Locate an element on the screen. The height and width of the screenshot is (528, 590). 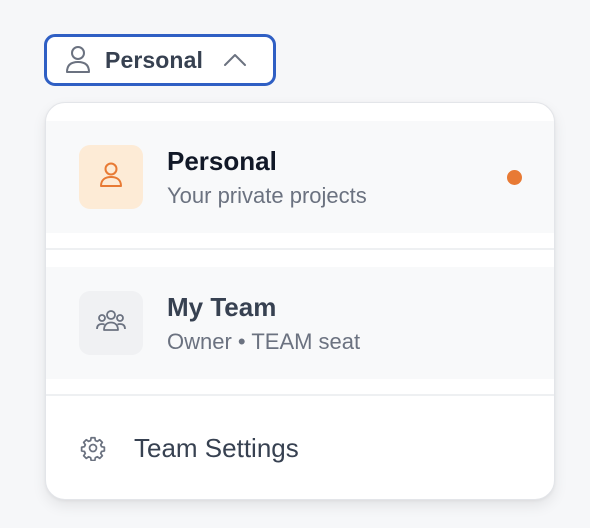
menu-item-title: Personal is located at coordinates (222, 160).